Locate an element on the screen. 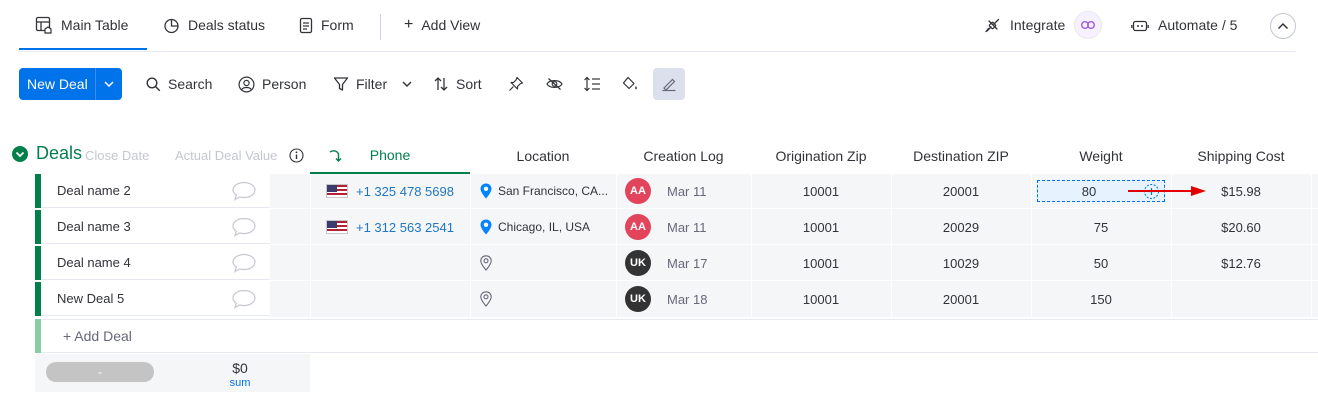 The width and height of the screenshot is (1318, 411). map-pin-outline-icon is located at coordinates (486, 263).